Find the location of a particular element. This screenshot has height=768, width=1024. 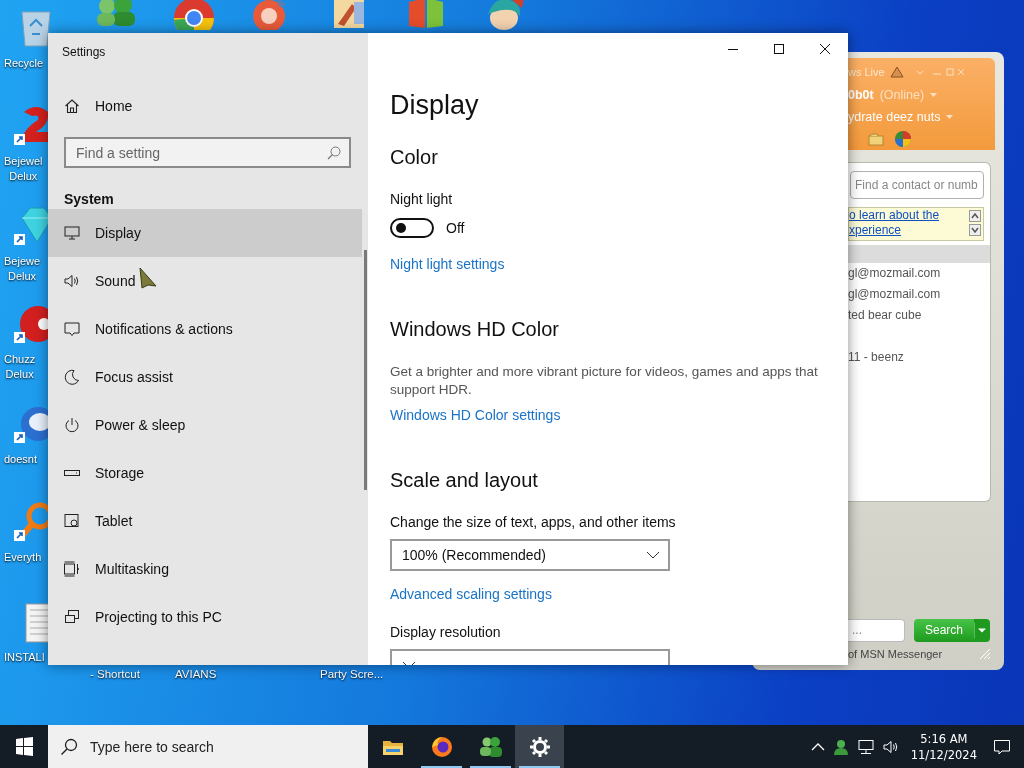

chevron-up-icon is located at coordinates (817, 746).